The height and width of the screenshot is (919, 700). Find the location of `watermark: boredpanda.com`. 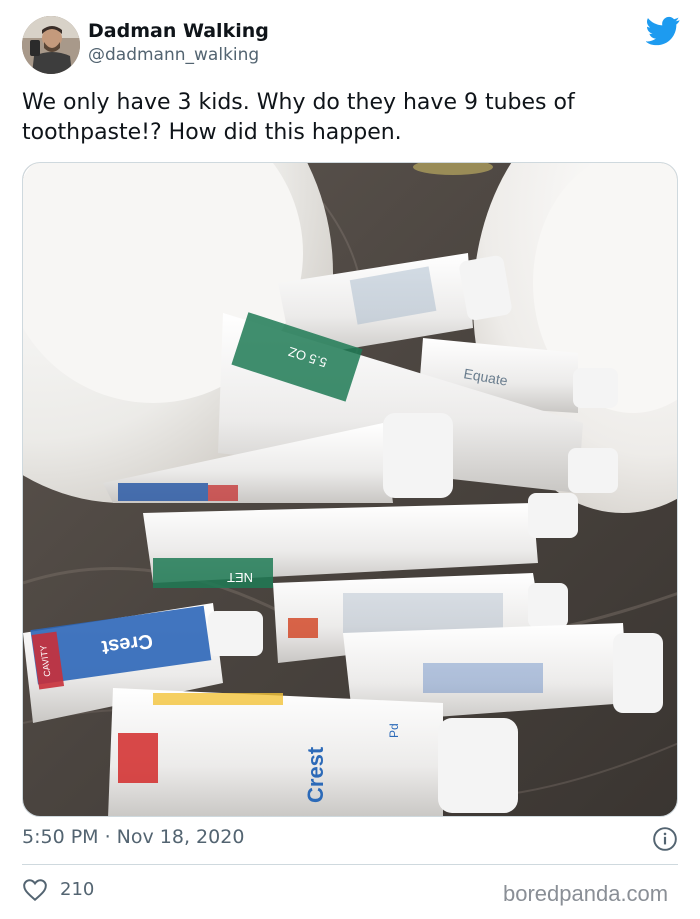

watermark: boredpanda.com is located at coordinates (586, 893).